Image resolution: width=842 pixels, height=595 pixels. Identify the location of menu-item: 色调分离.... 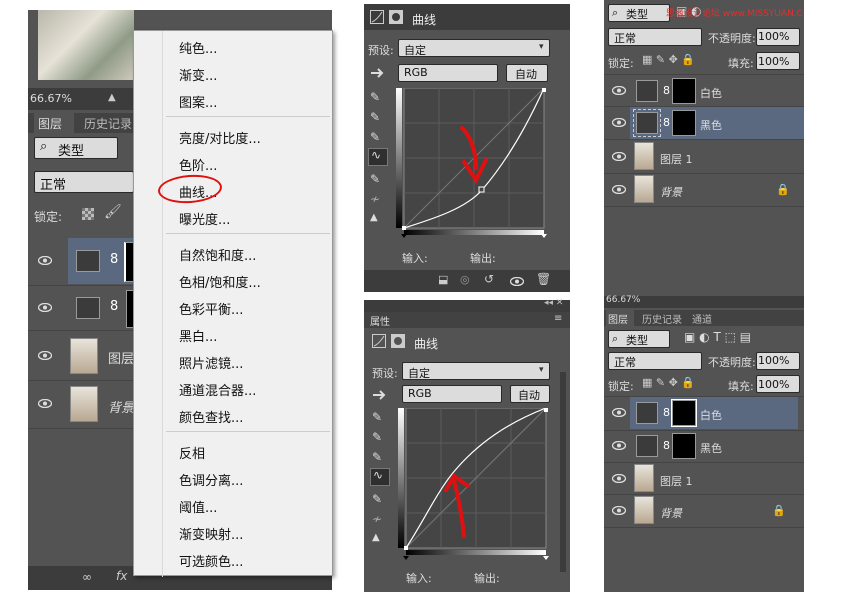
(211, 479).